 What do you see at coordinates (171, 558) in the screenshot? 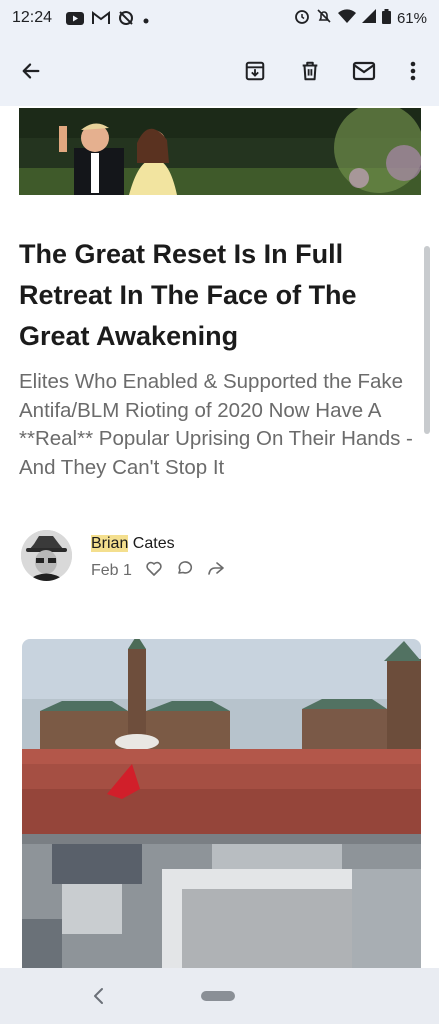
I see `author-byline: Brian Cates Feb 1` at bounding box center [171, 558].